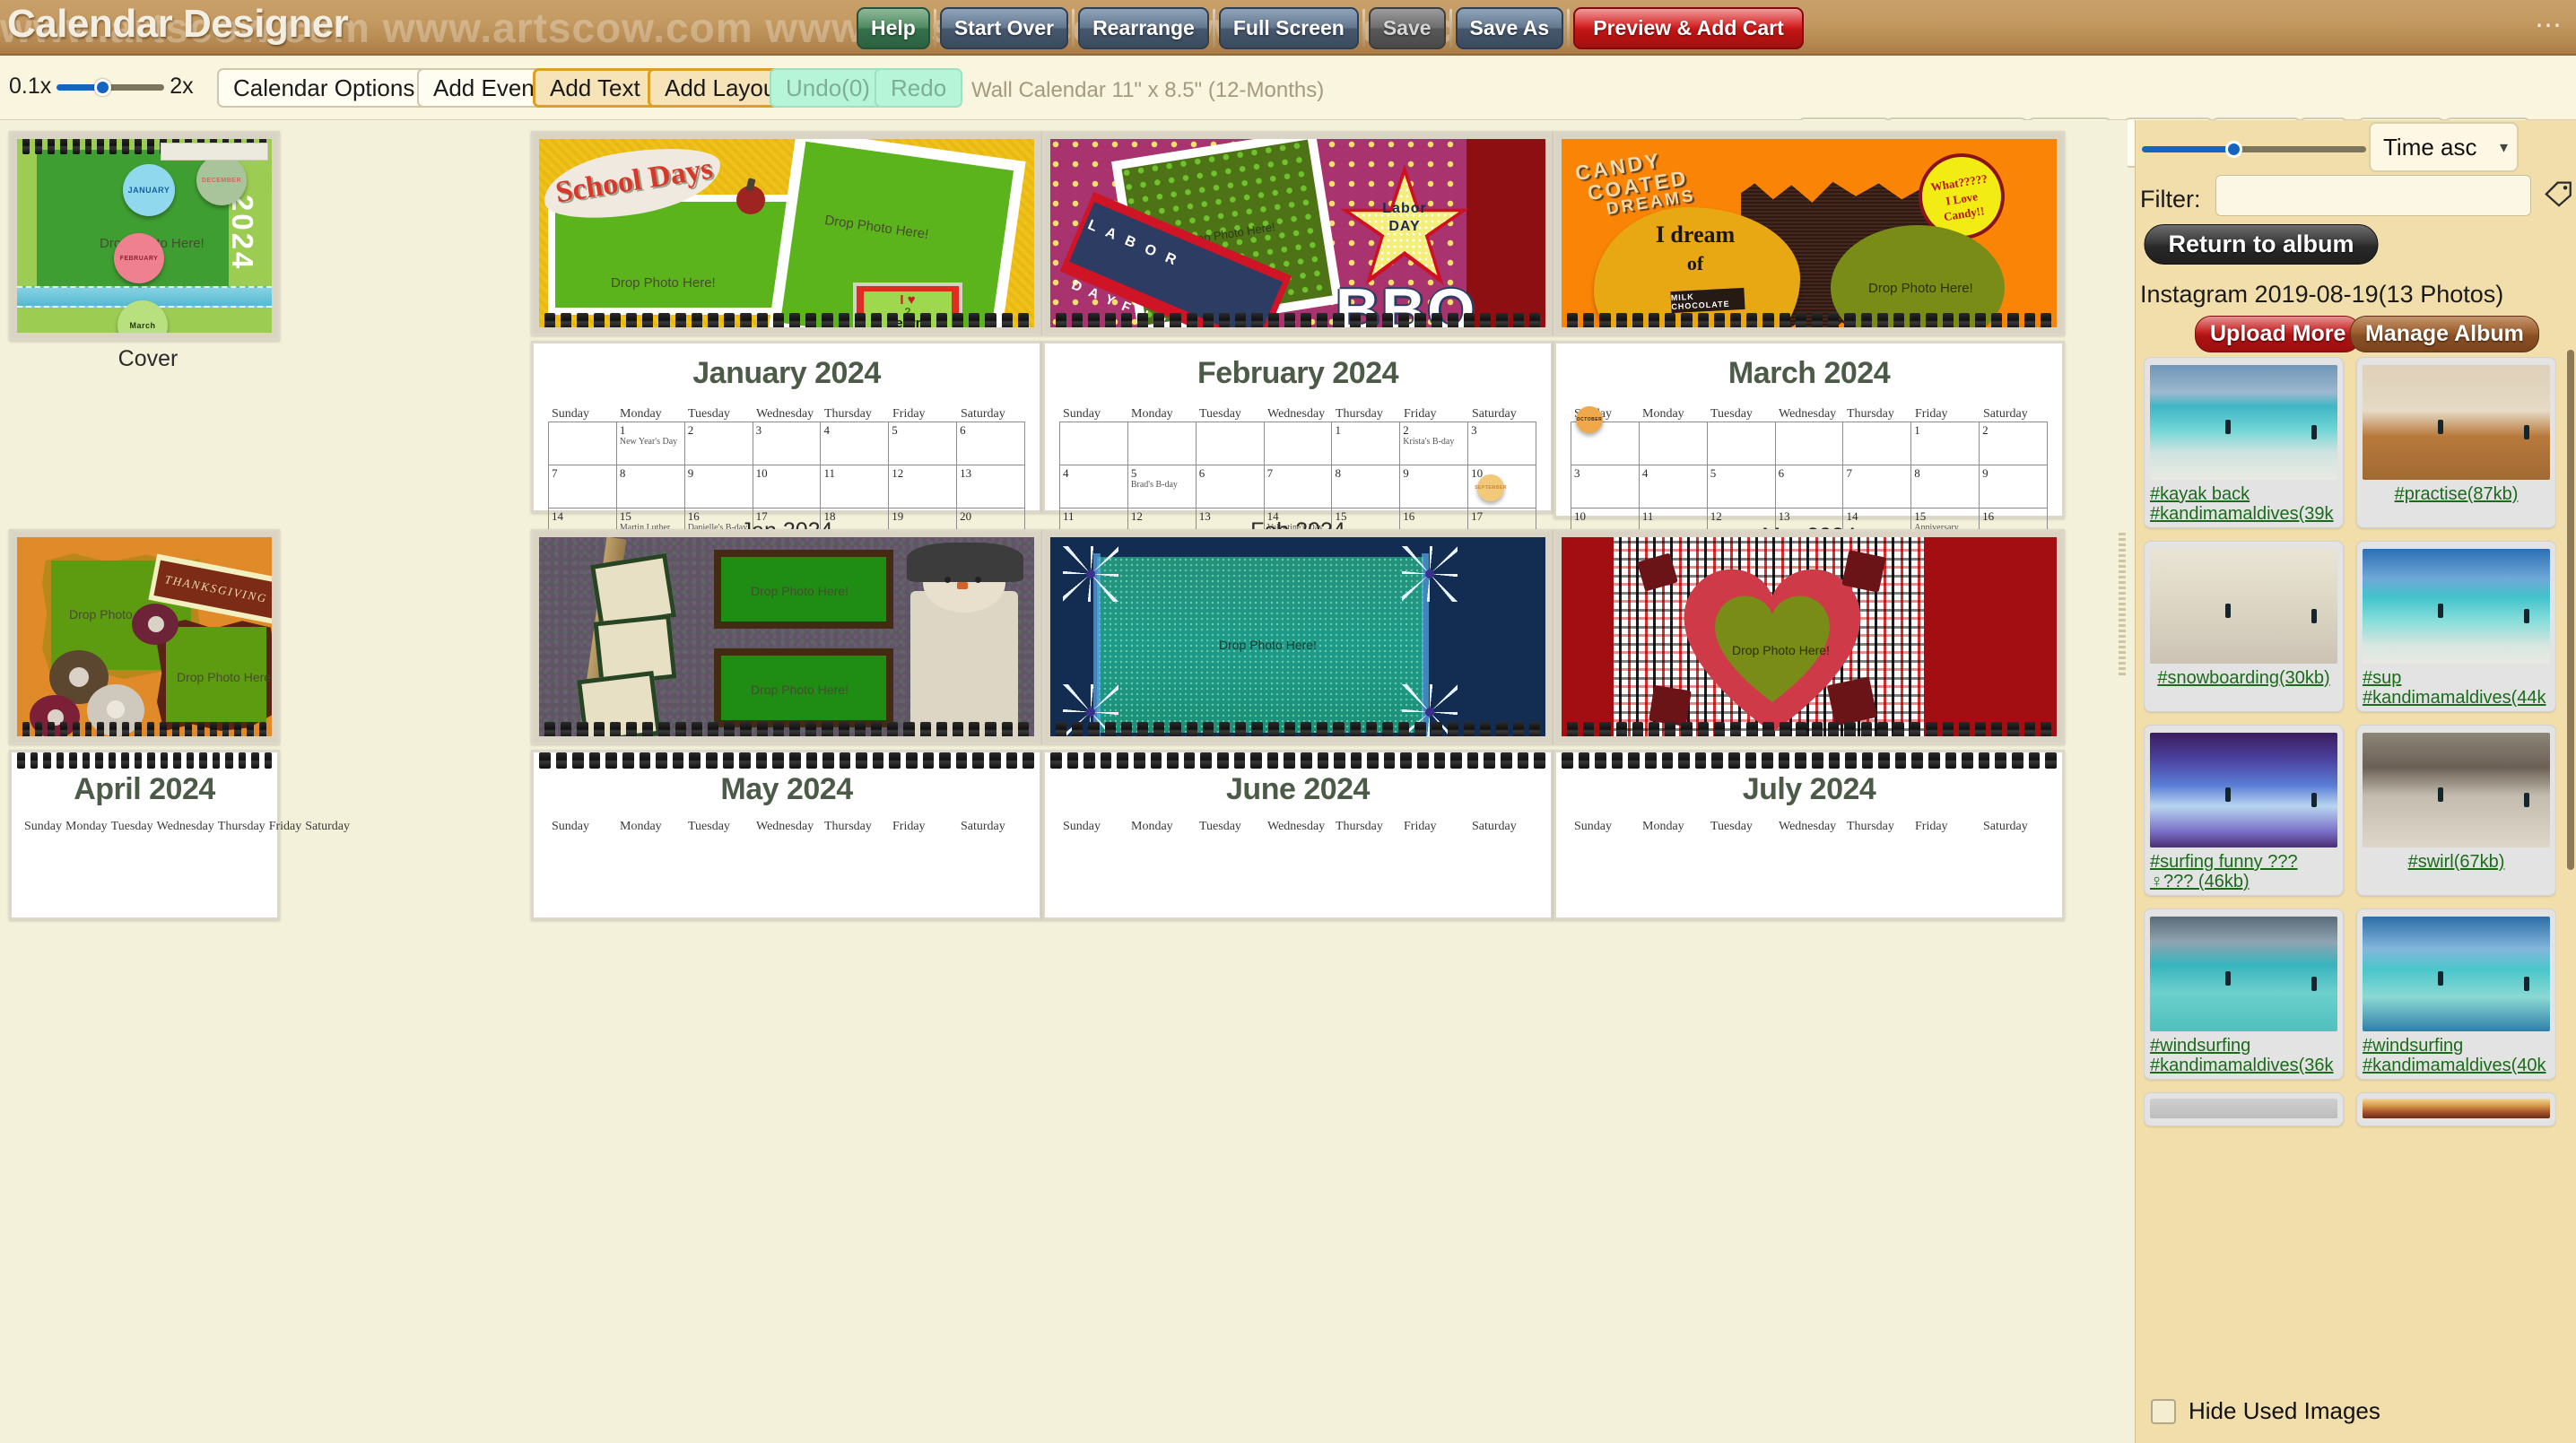 The image size is (2576, 1443). I want to click on photo-thumbnail-card: #windsurfing #kandimamaldives(36kb), so click(2244, 994).